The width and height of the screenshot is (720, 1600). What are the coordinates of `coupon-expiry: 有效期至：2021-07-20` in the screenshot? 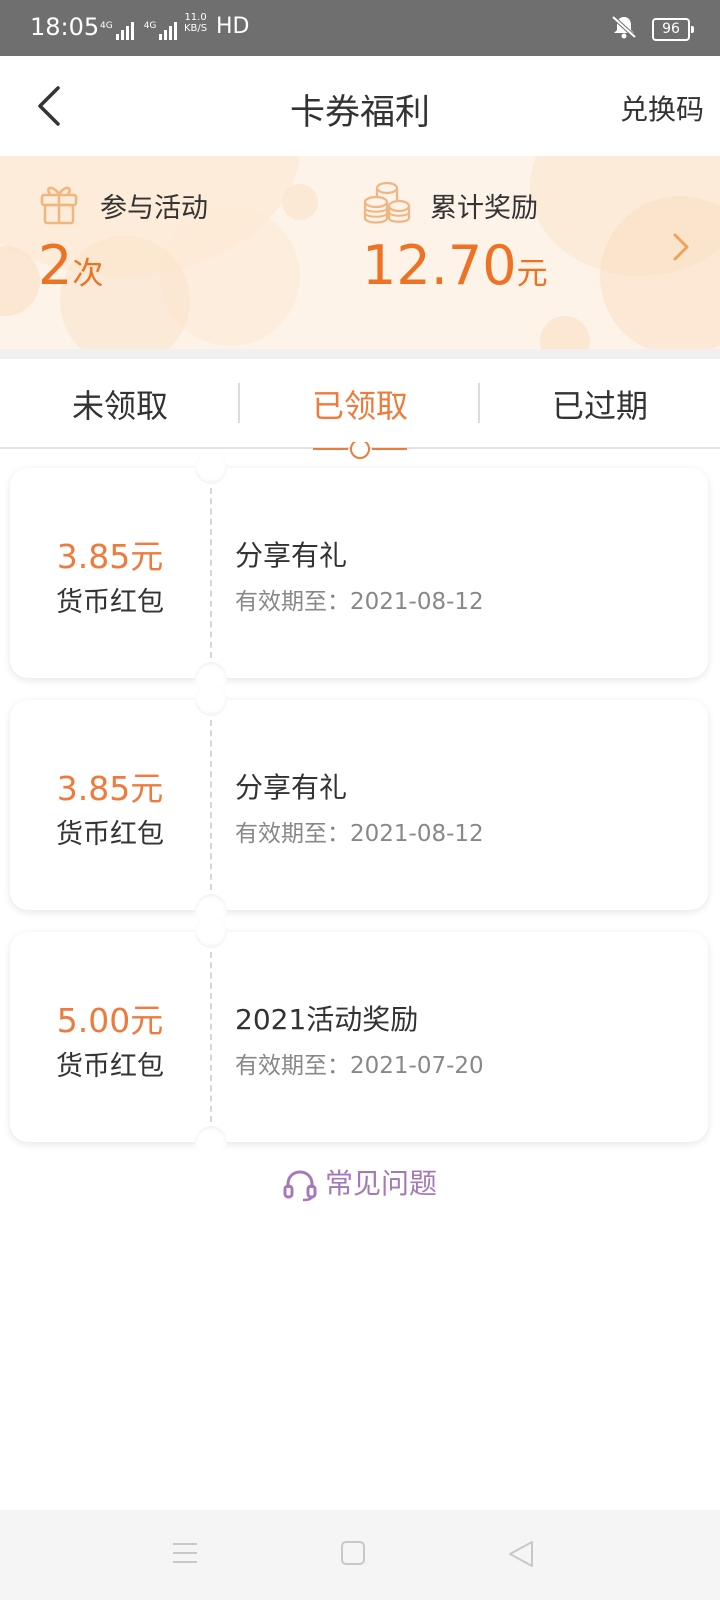 It's located at (359, 1066).